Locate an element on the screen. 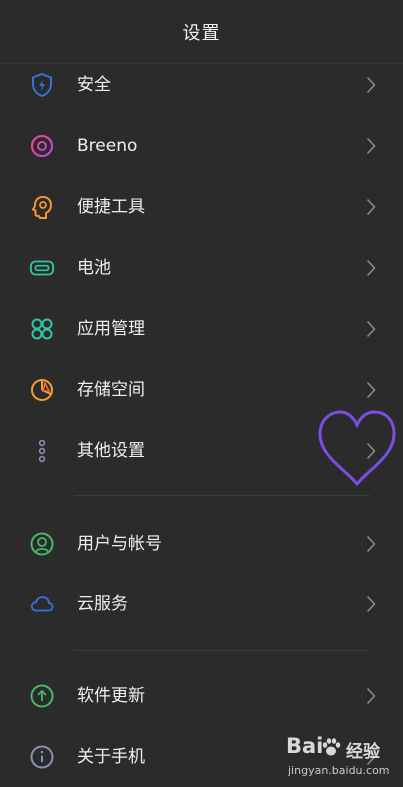  tools-icon is located at coordinates (42, 207).